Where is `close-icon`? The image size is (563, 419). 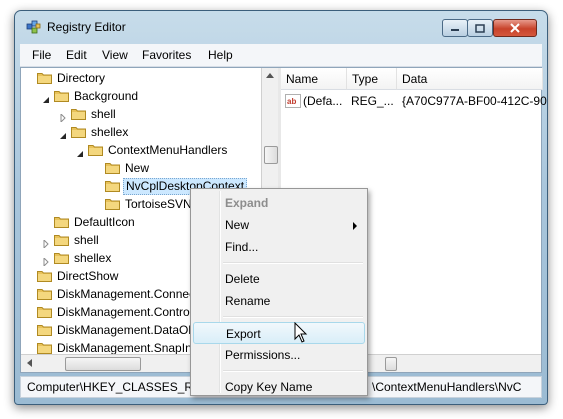 close-icon is located at coordinates (515, 28).